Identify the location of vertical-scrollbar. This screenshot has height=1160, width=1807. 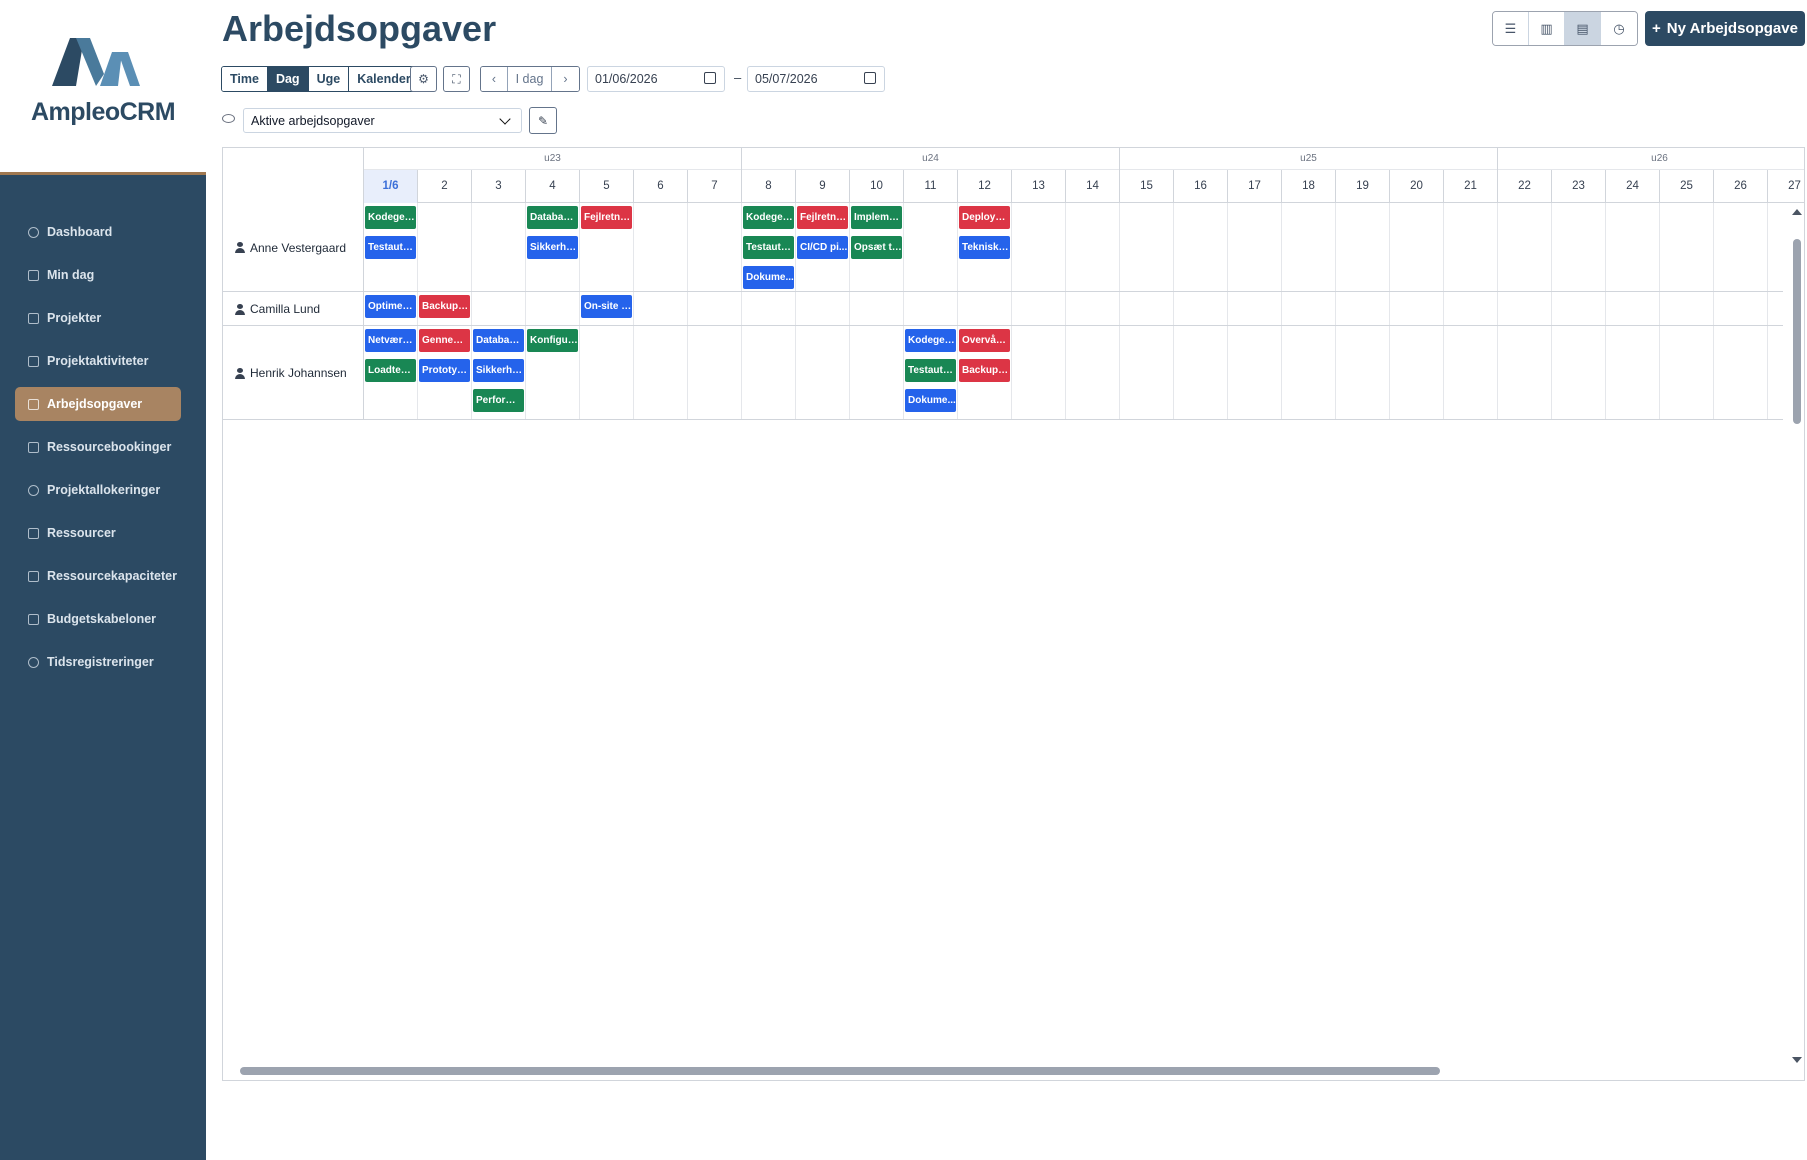
(1796, 633).